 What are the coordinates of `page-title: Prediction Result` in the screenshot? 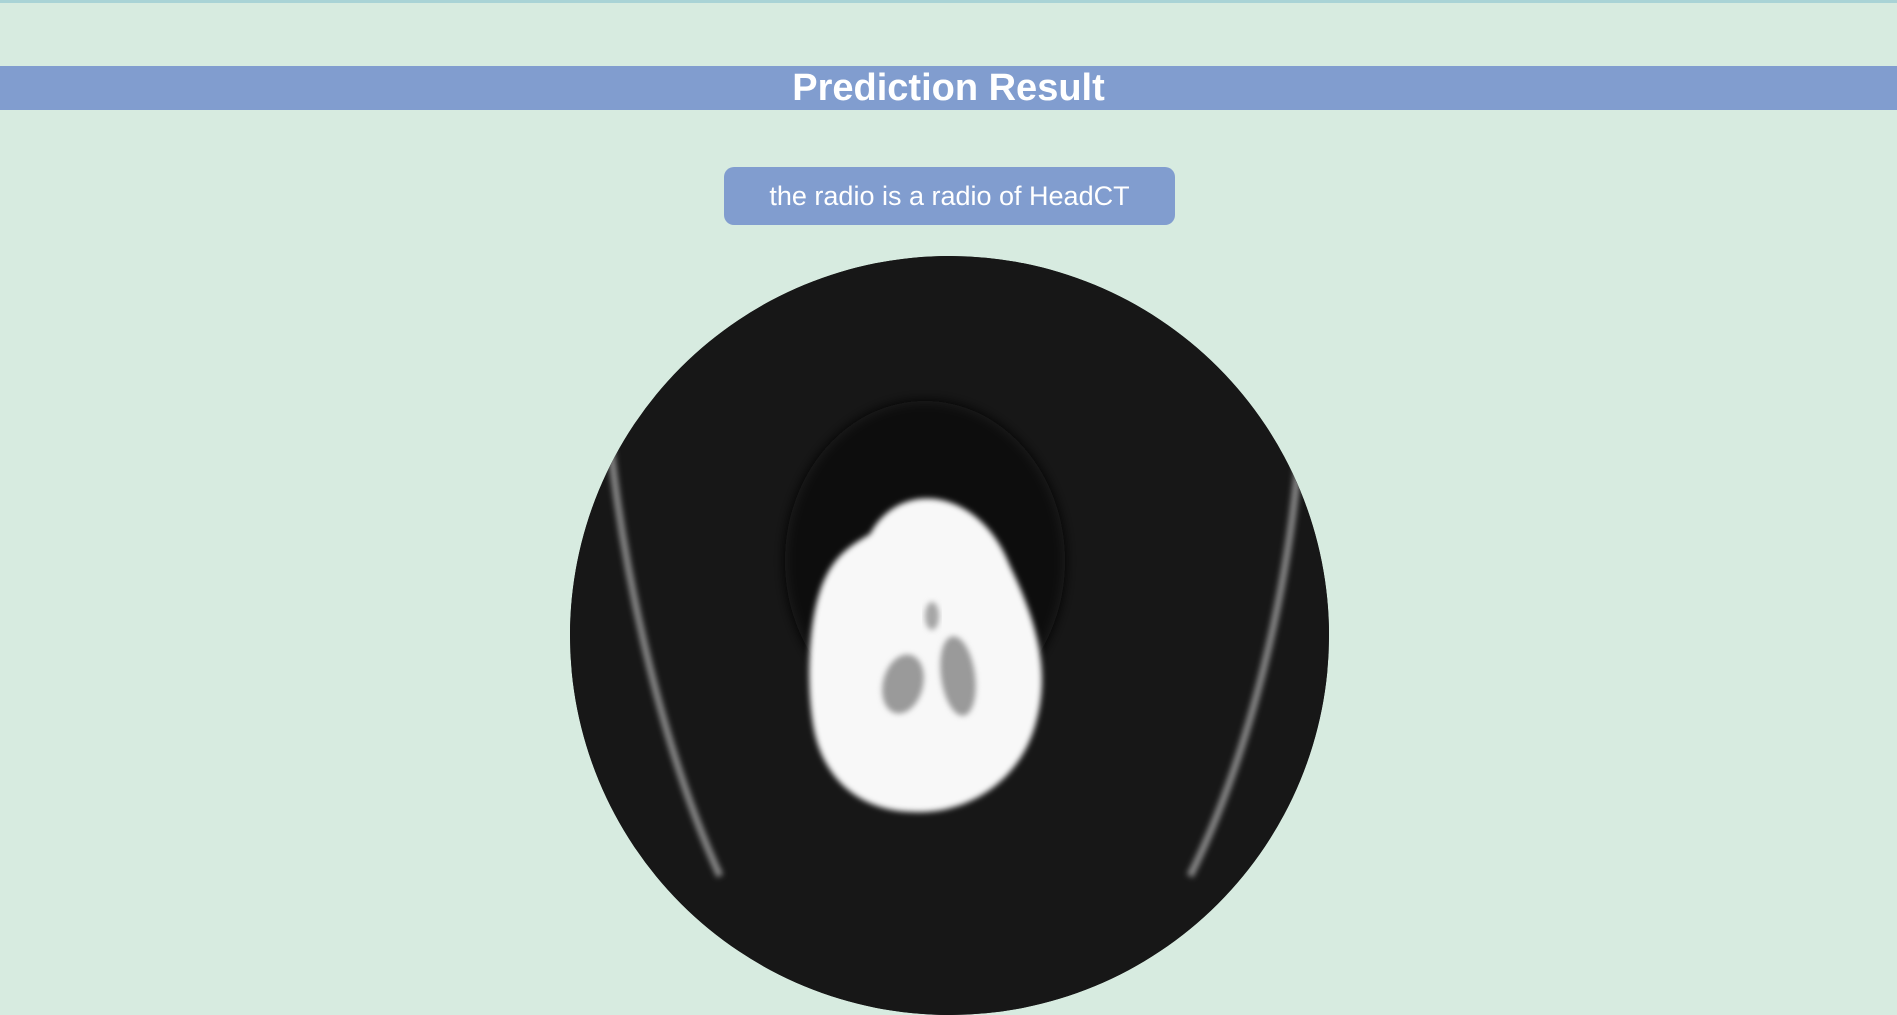 It's located at (948, 88).